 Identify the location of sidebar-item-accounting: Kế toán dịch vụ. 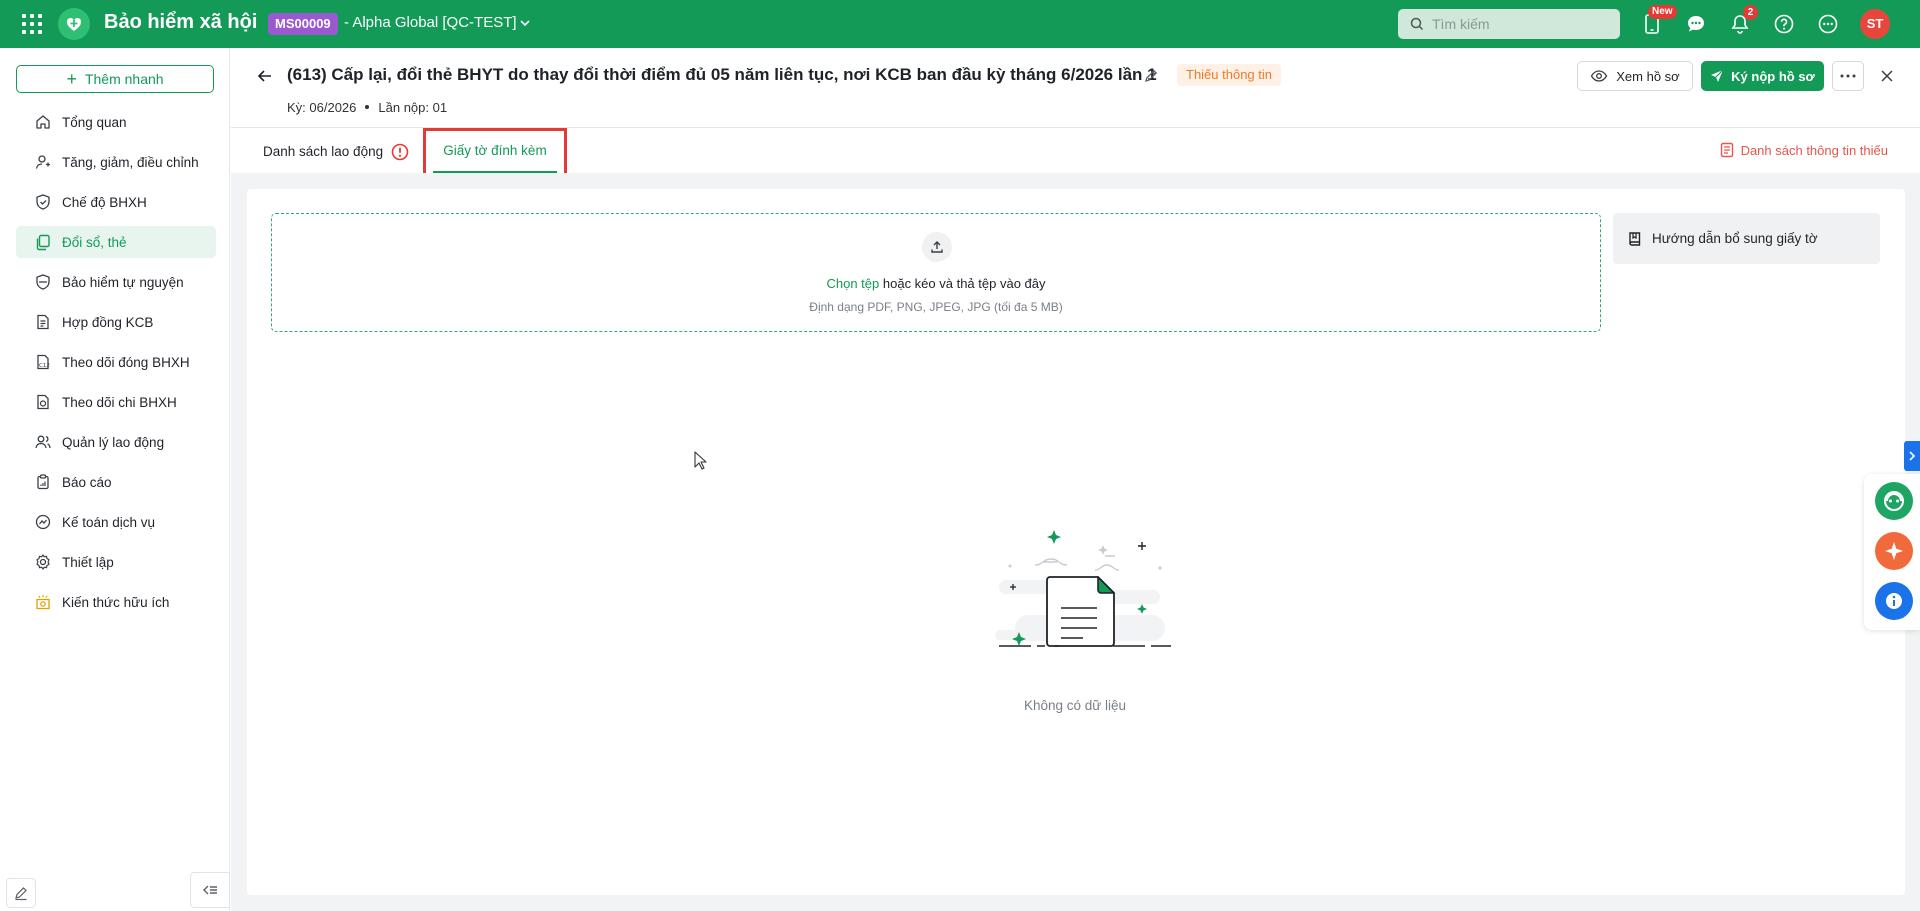
(116, 522).